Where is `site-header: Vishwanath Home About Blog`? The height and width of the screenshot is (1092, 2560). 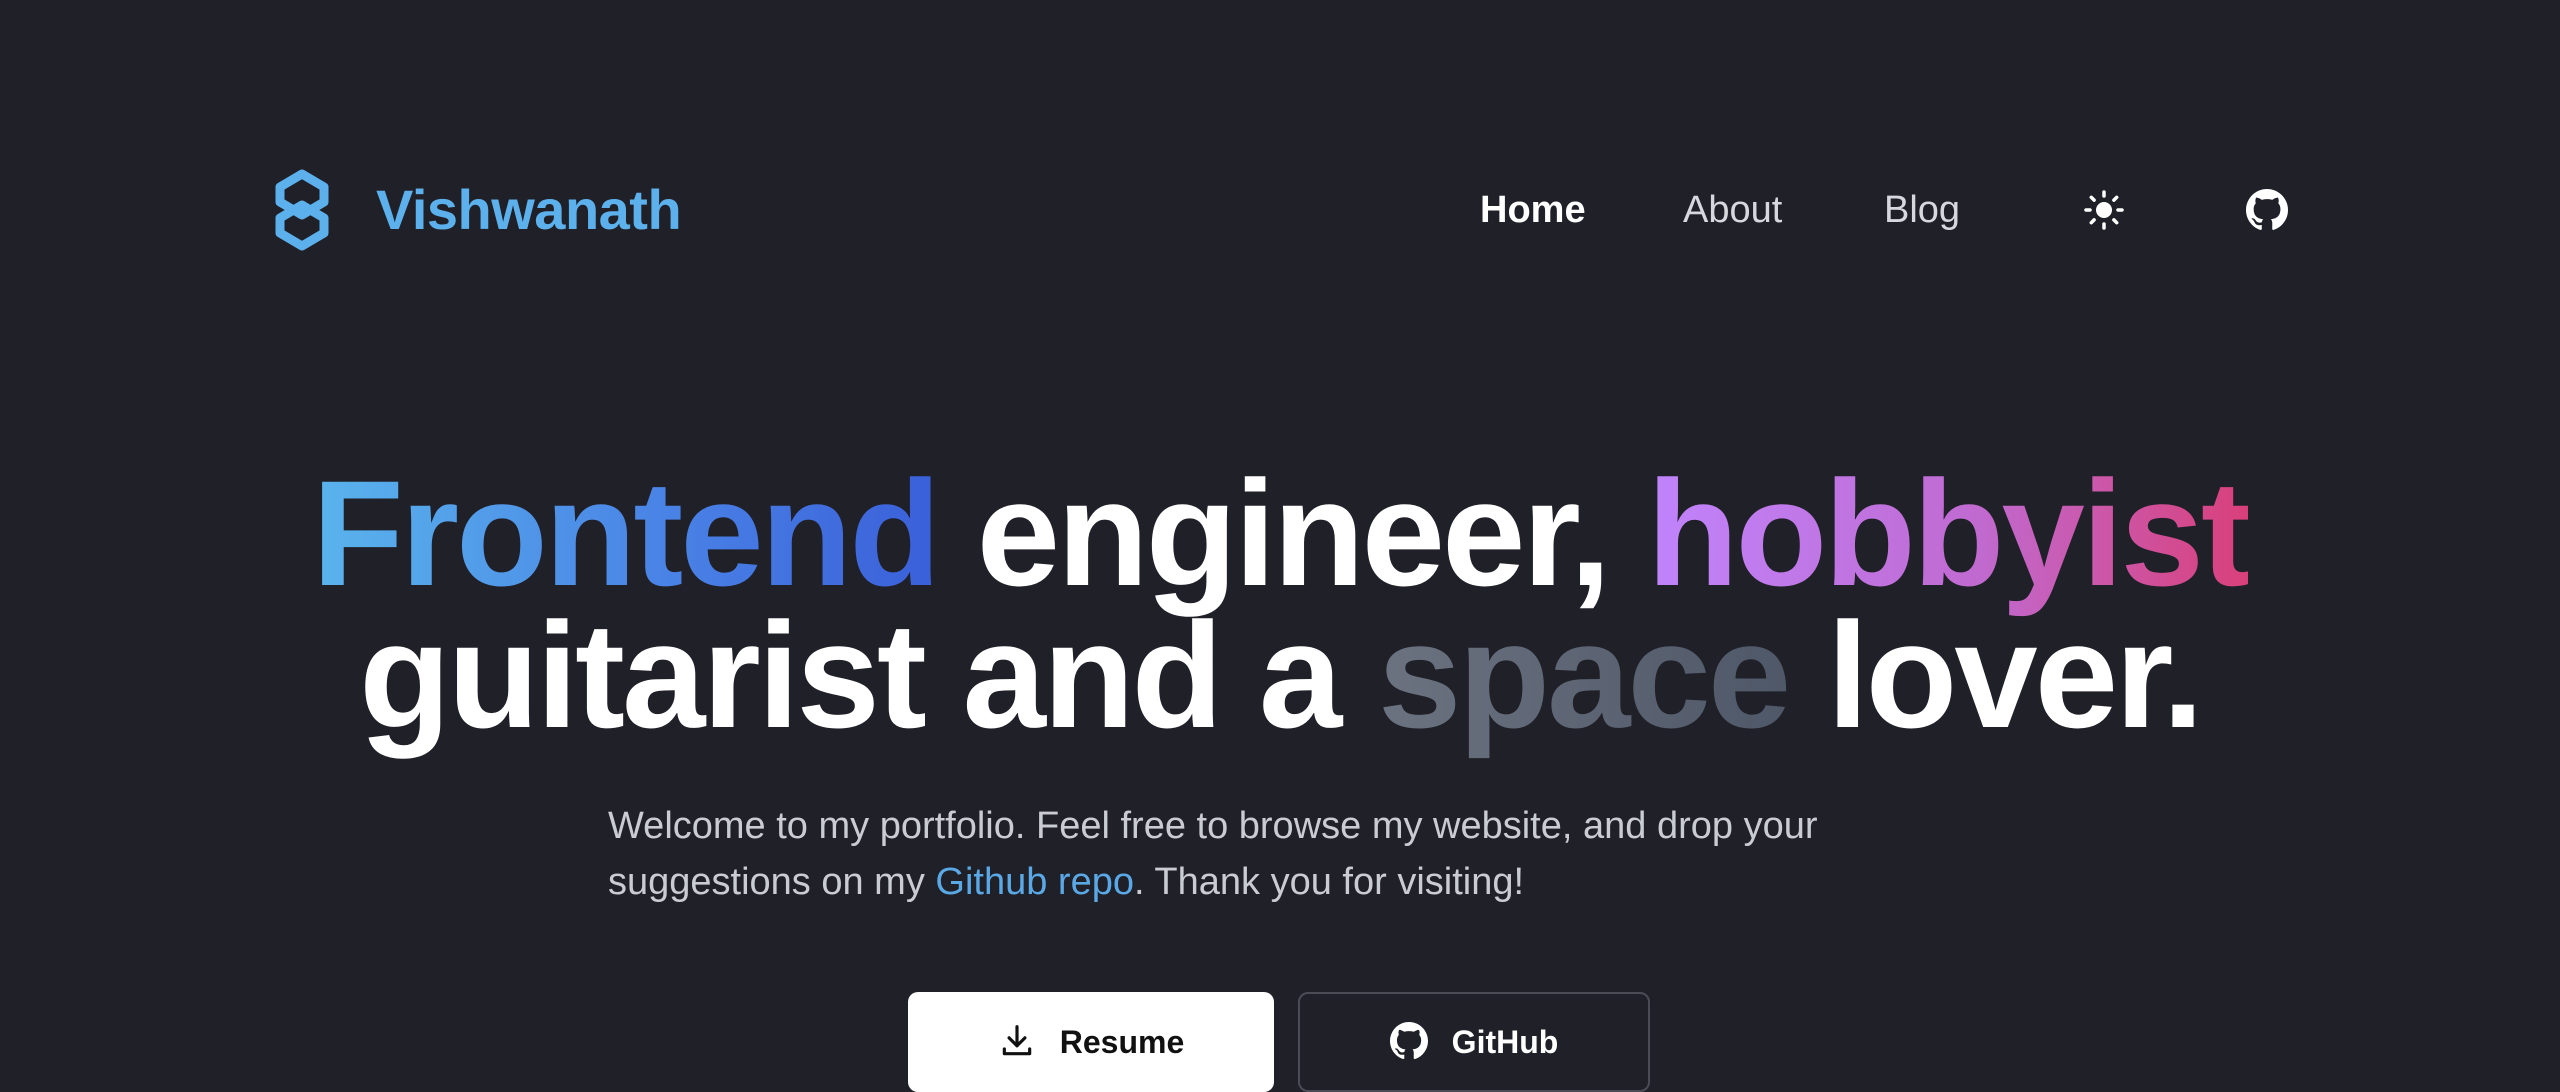 site-header: Vishwanath Home About Blog is located at coordinates (1285, 210).